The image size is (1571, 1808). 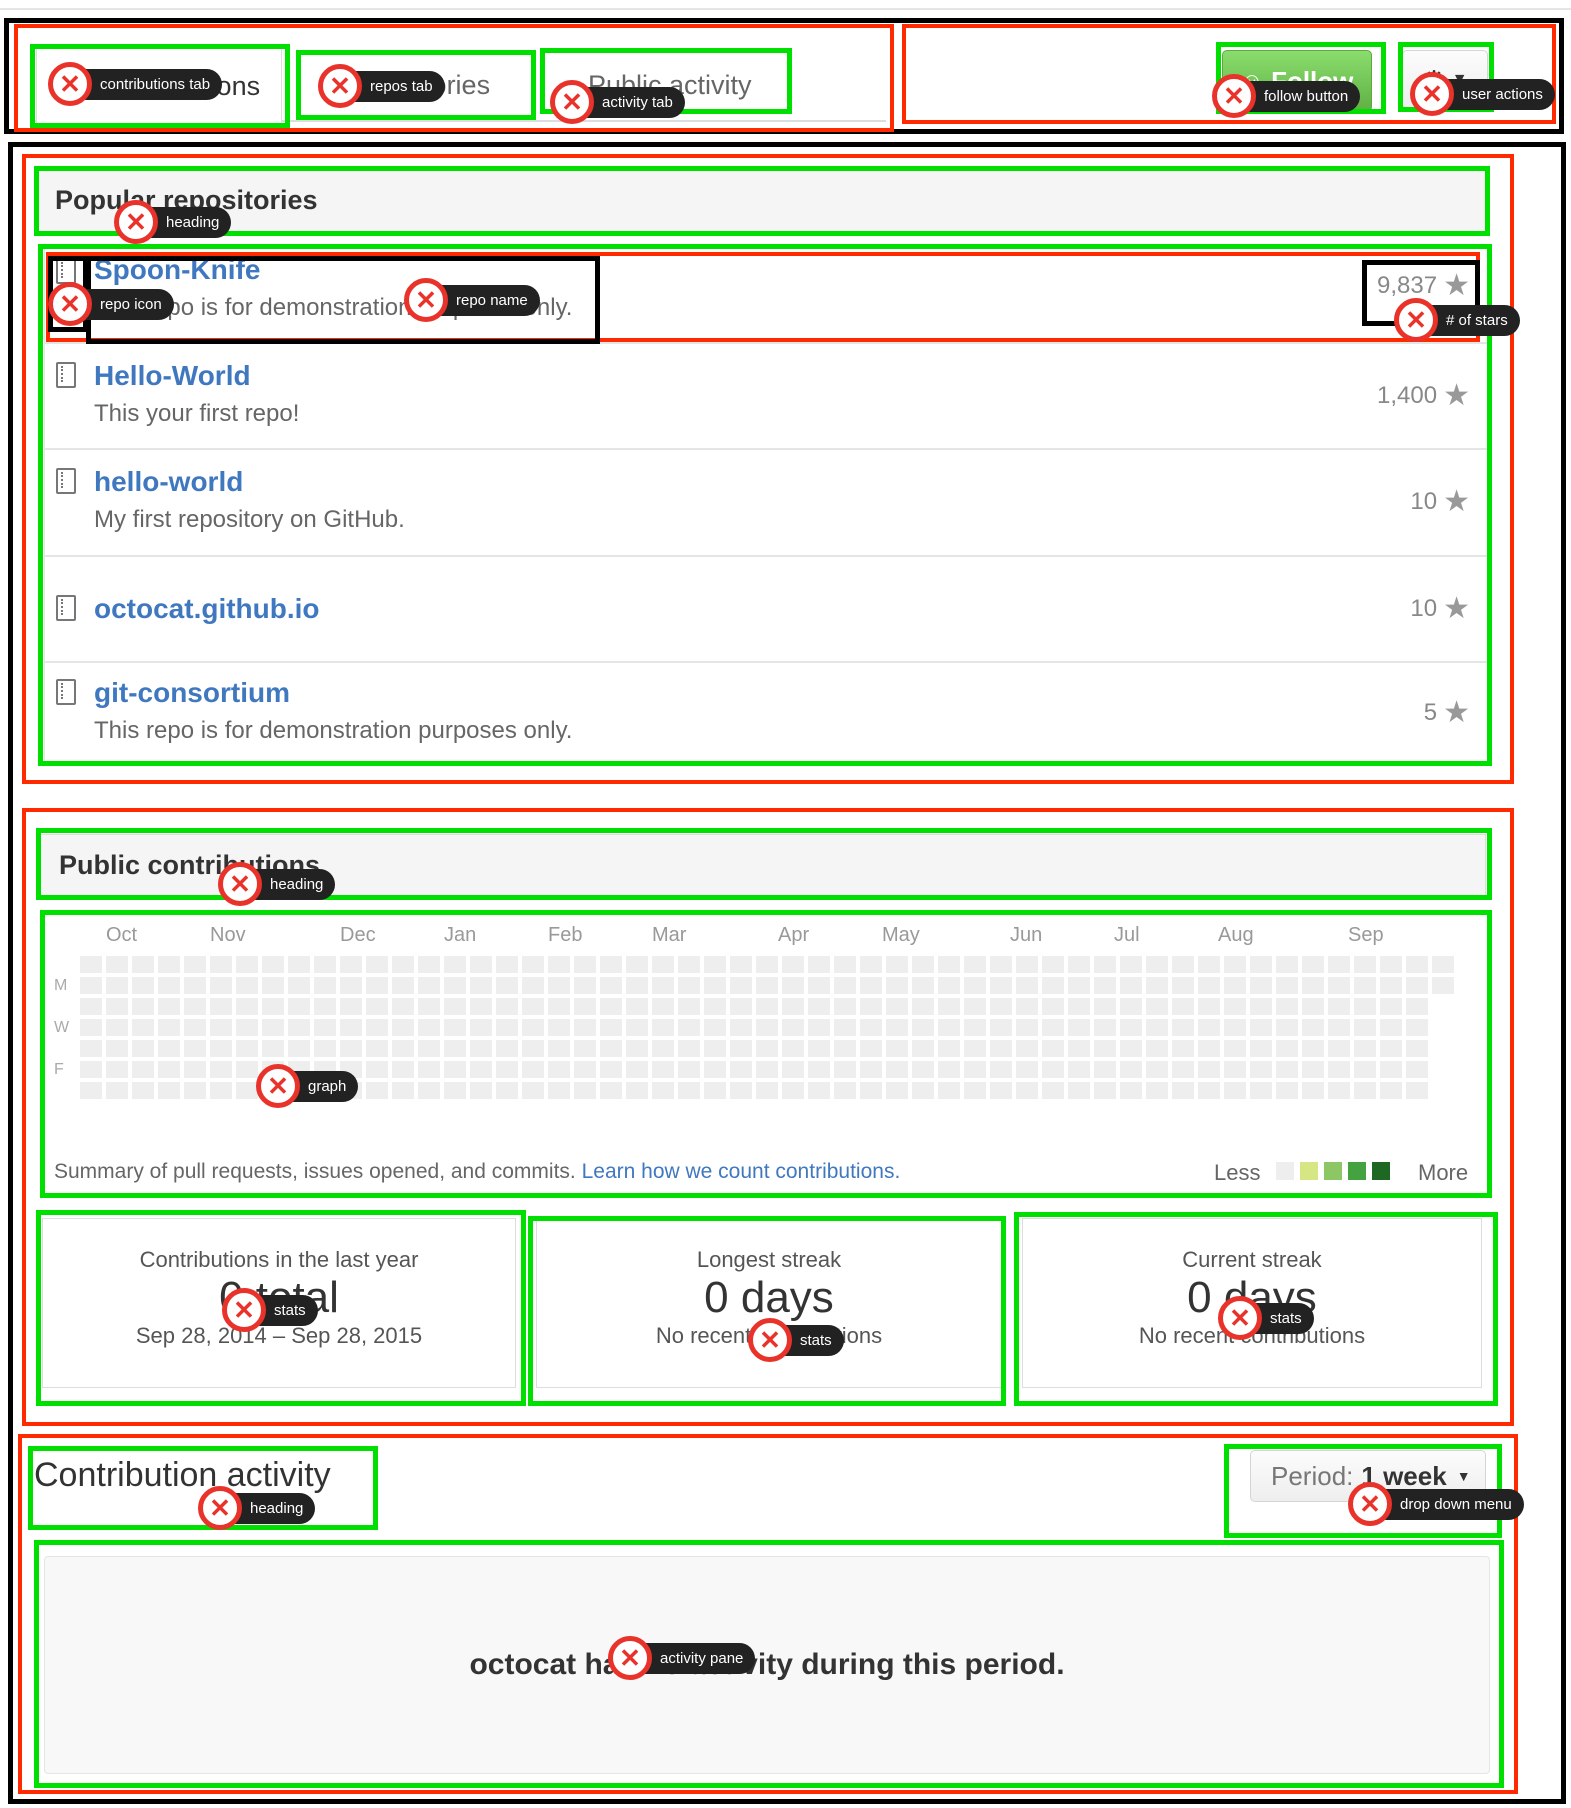 What do you see at coordinates (1447, 1504) in the screenshot?
I see `annotation-label: drop down menu` at bounding box center [1447, 1504].